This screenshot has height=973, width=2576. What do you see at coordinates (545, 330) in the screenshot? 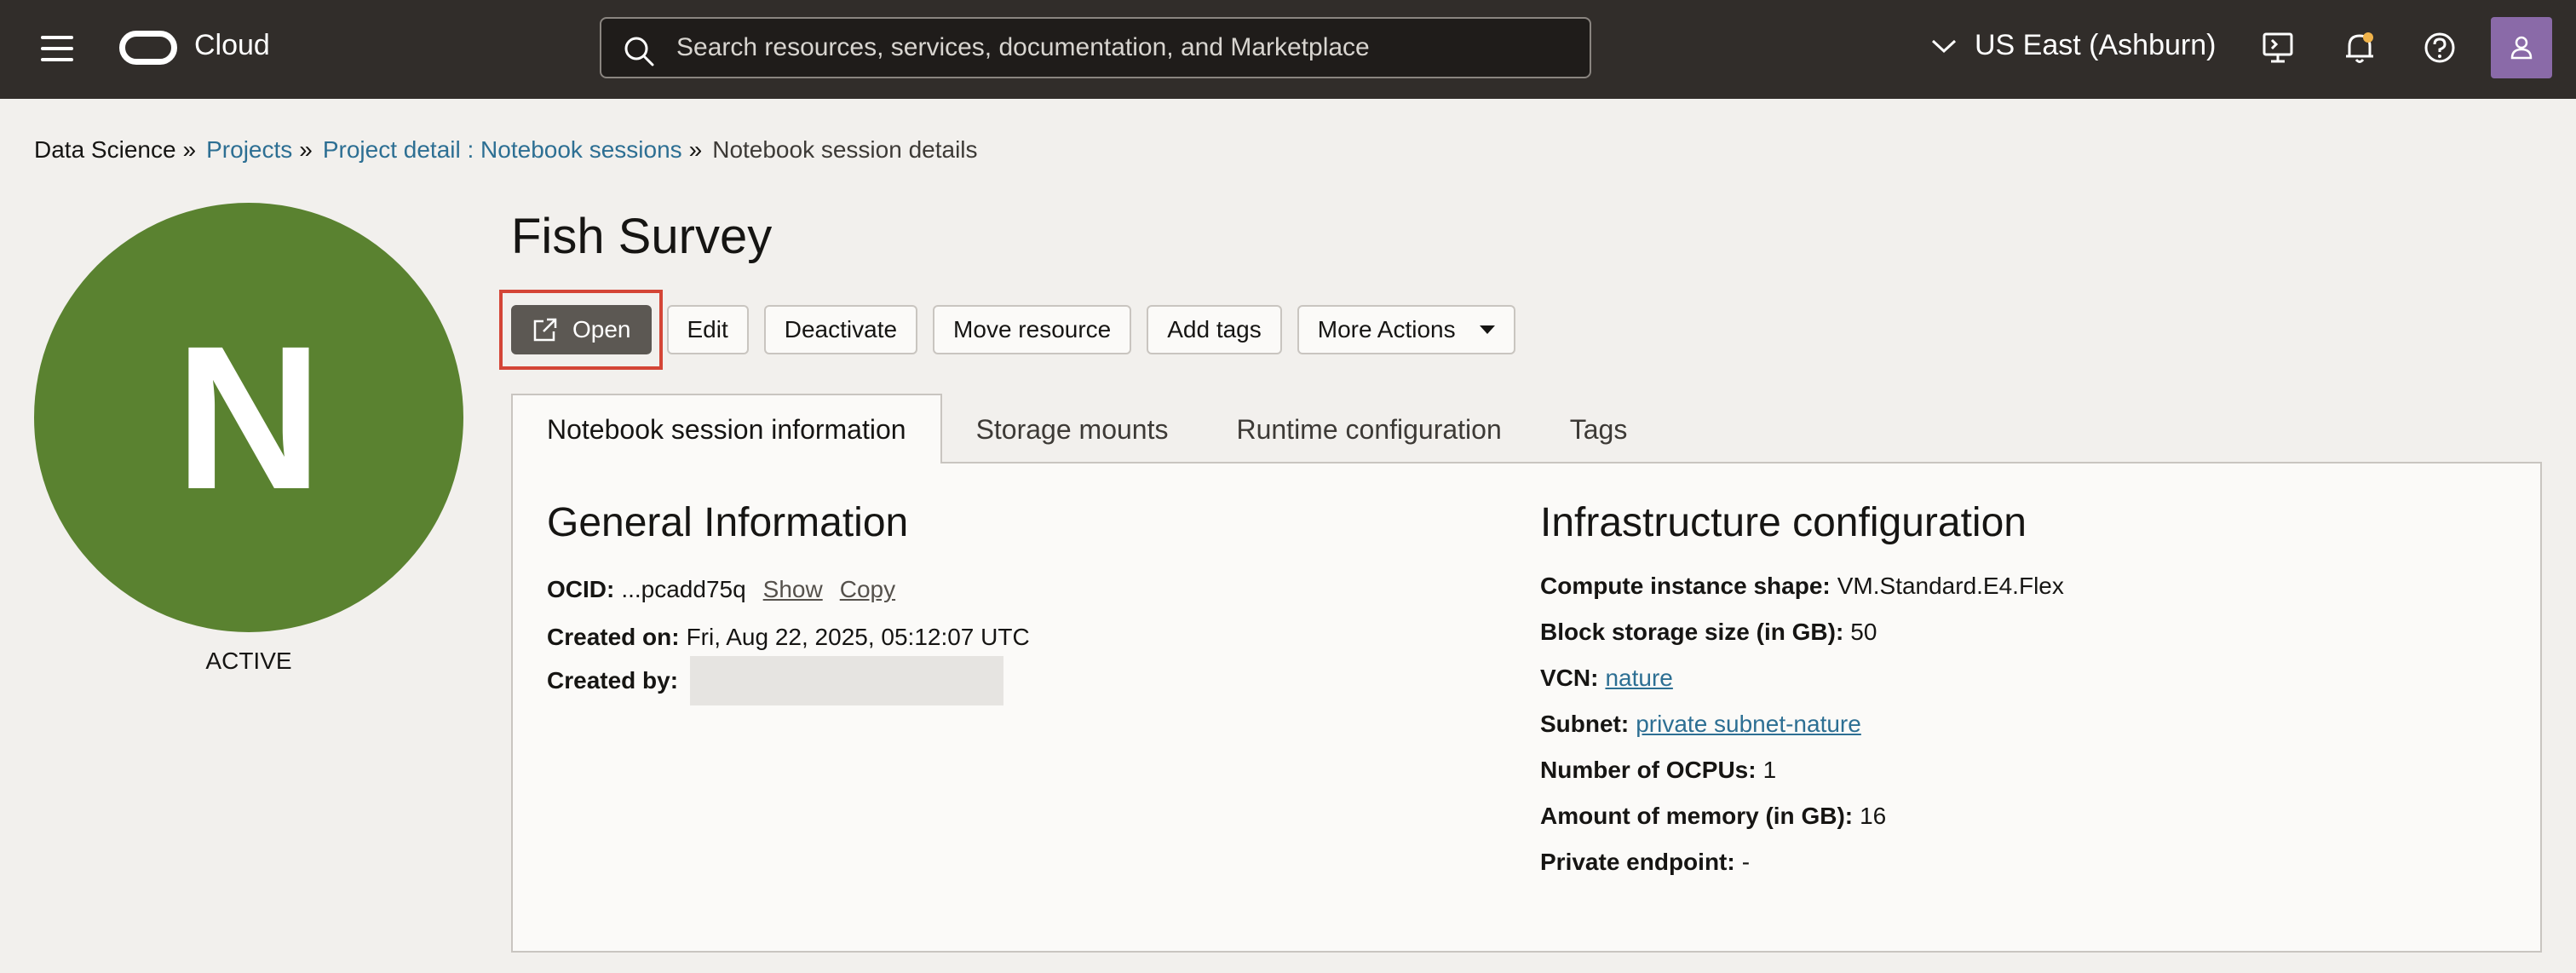
I see `external-link-icon` at bounding box center [545, 330].